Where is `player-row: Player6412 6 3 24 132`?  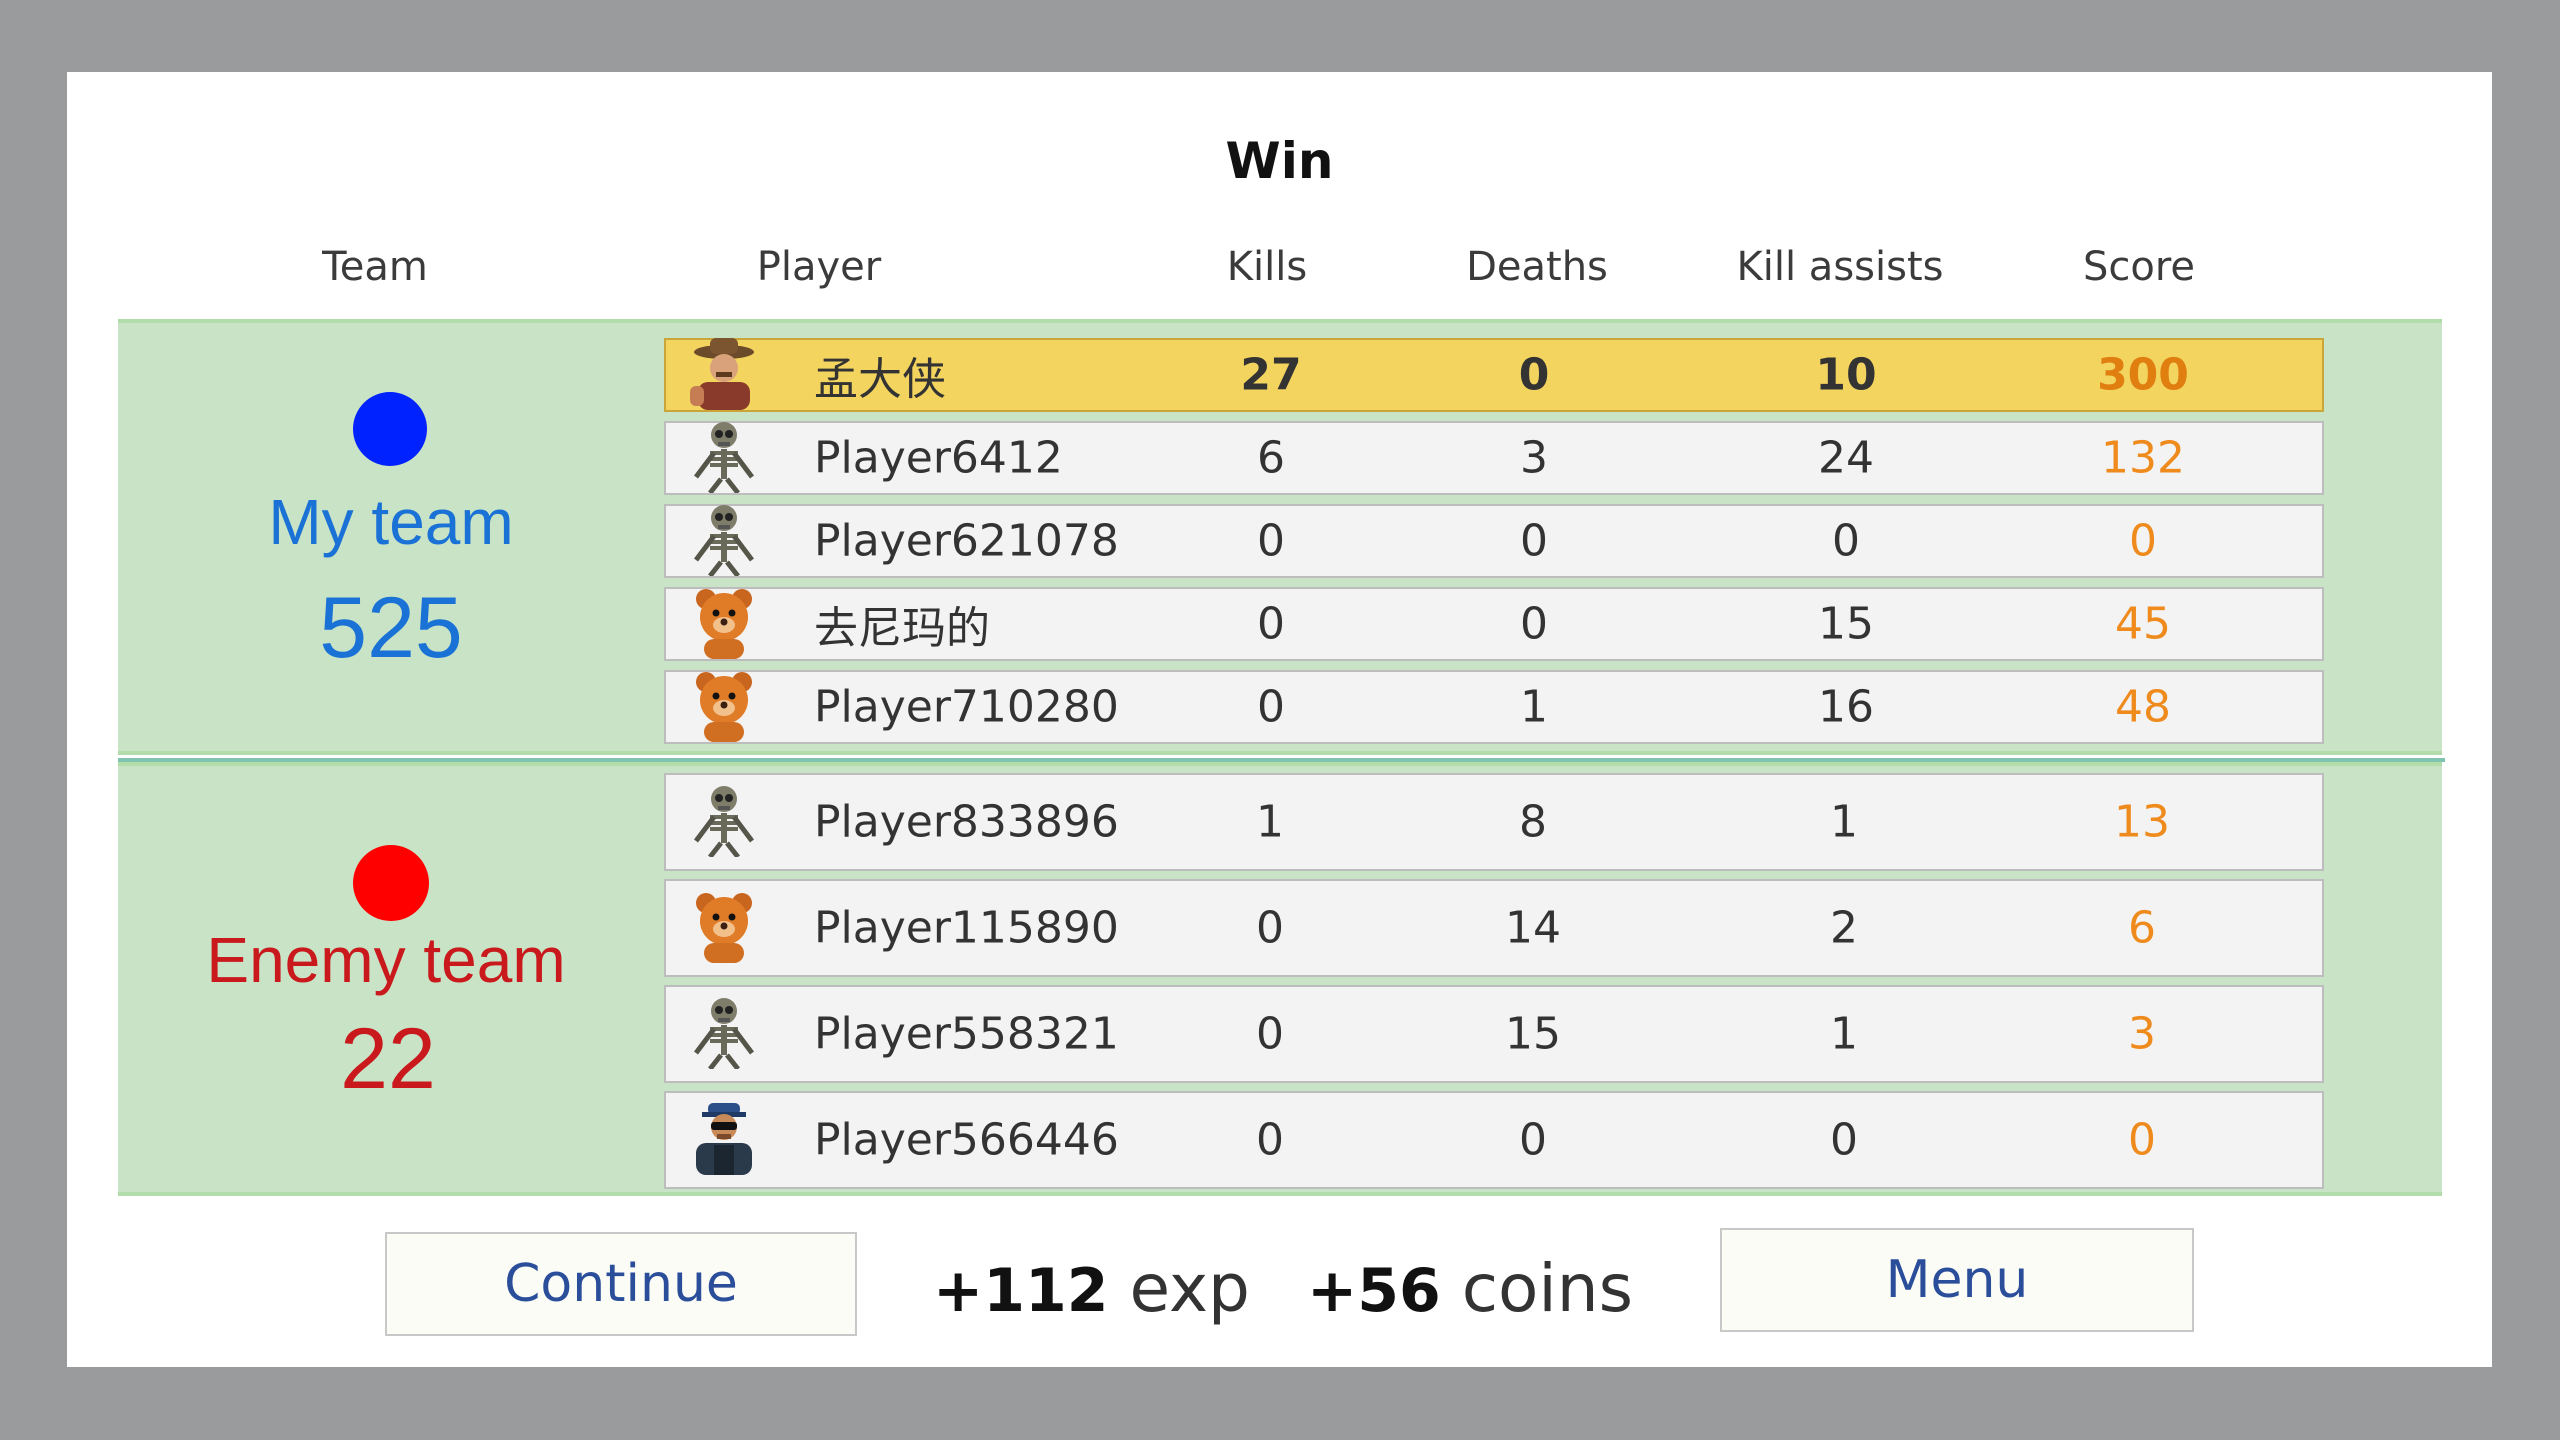
player-row: Player6412 6 3 24 132 is located at coordinates (1494, 458).